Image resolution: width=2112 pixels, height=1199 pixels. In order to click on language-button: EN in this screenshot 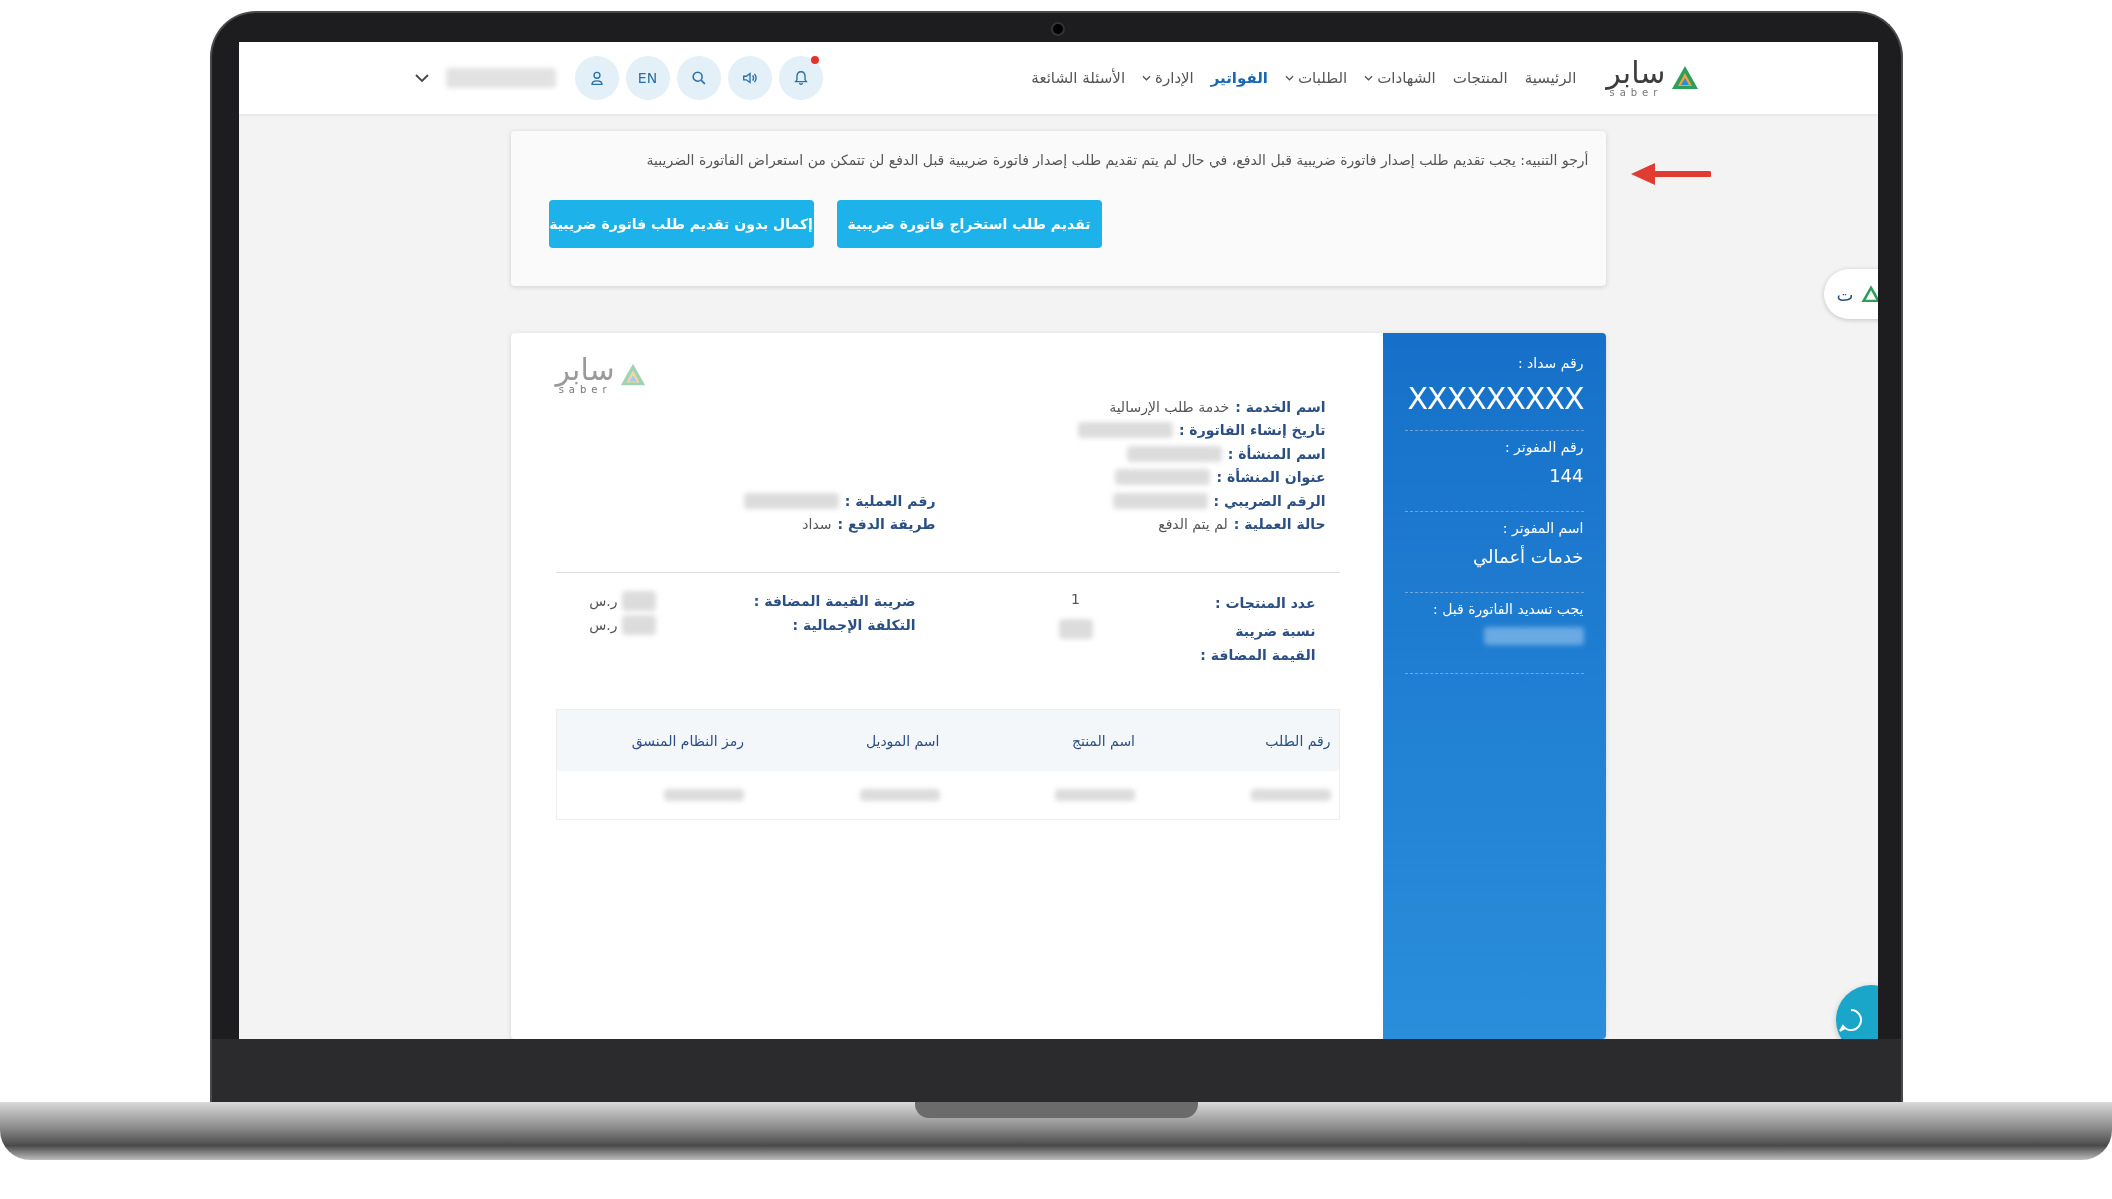, I will do `click(647, 78)`.